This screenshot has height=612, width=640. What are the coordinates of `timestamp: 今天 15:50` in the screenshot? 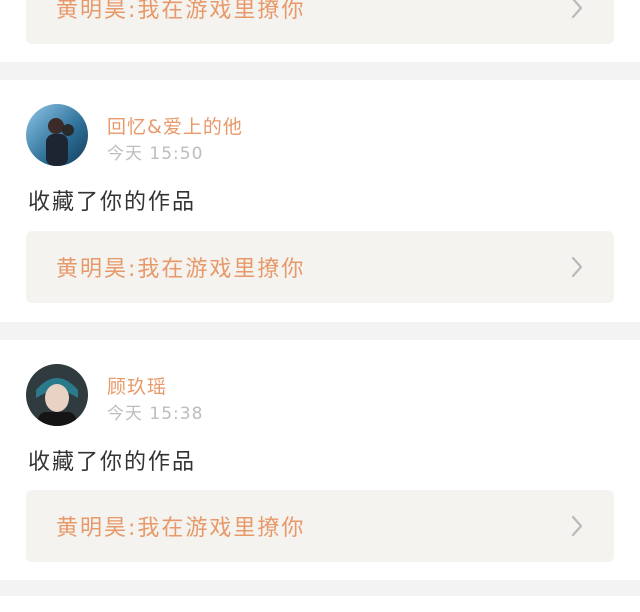 It's located at (155, 154).